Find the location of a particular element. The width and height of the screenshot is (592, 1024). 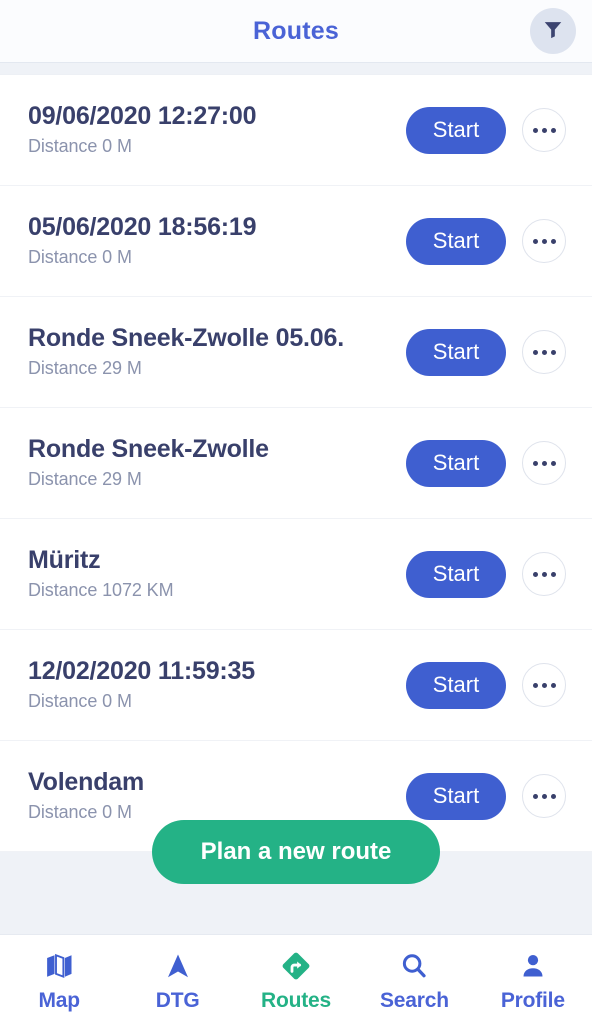

route-info: Ronde Sneek-Zwolle Distance 29 M is located at coordinates (217, 462).